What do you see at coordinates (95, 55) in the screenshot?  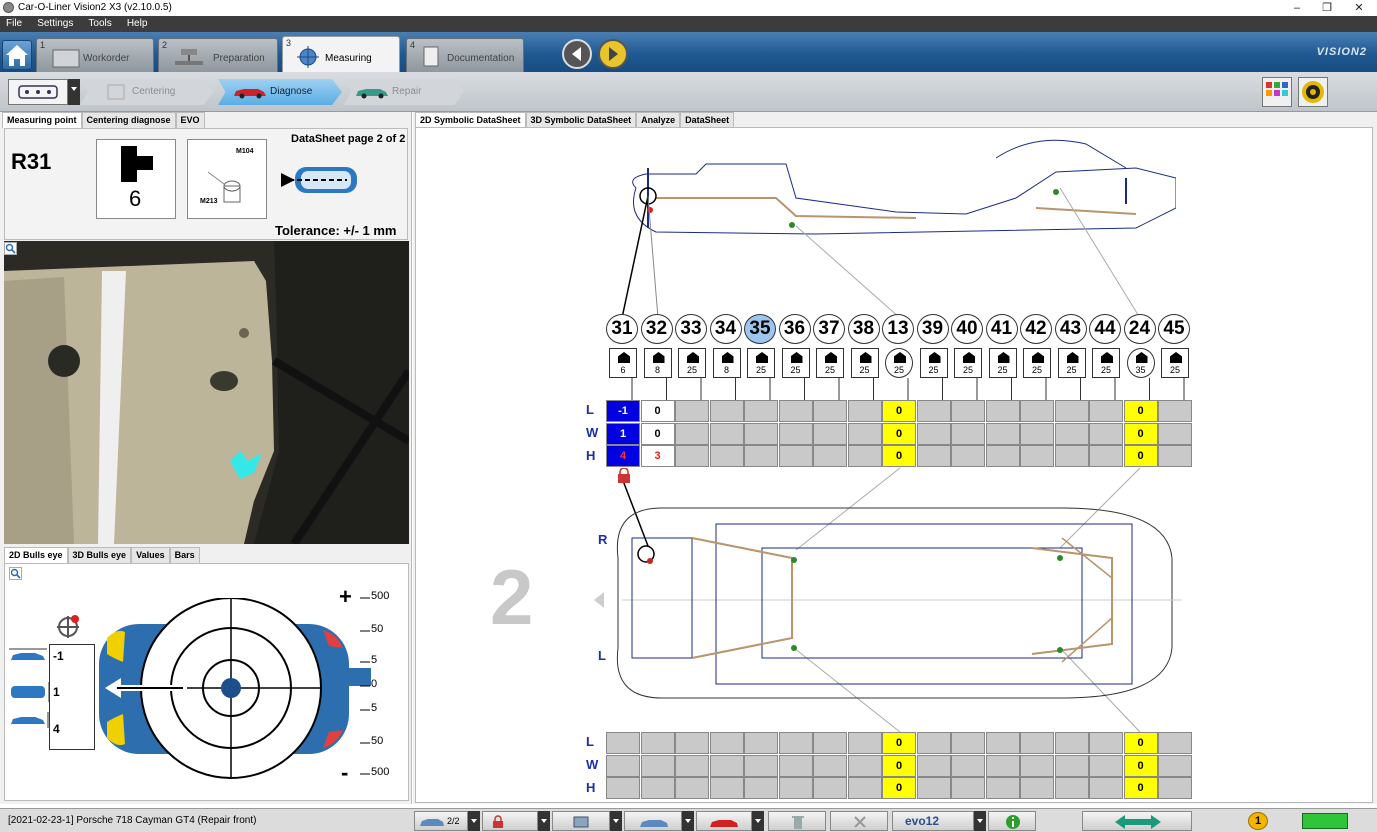 I see `tab-workorder: 1 Workorder` at bounding box center [95, 55].